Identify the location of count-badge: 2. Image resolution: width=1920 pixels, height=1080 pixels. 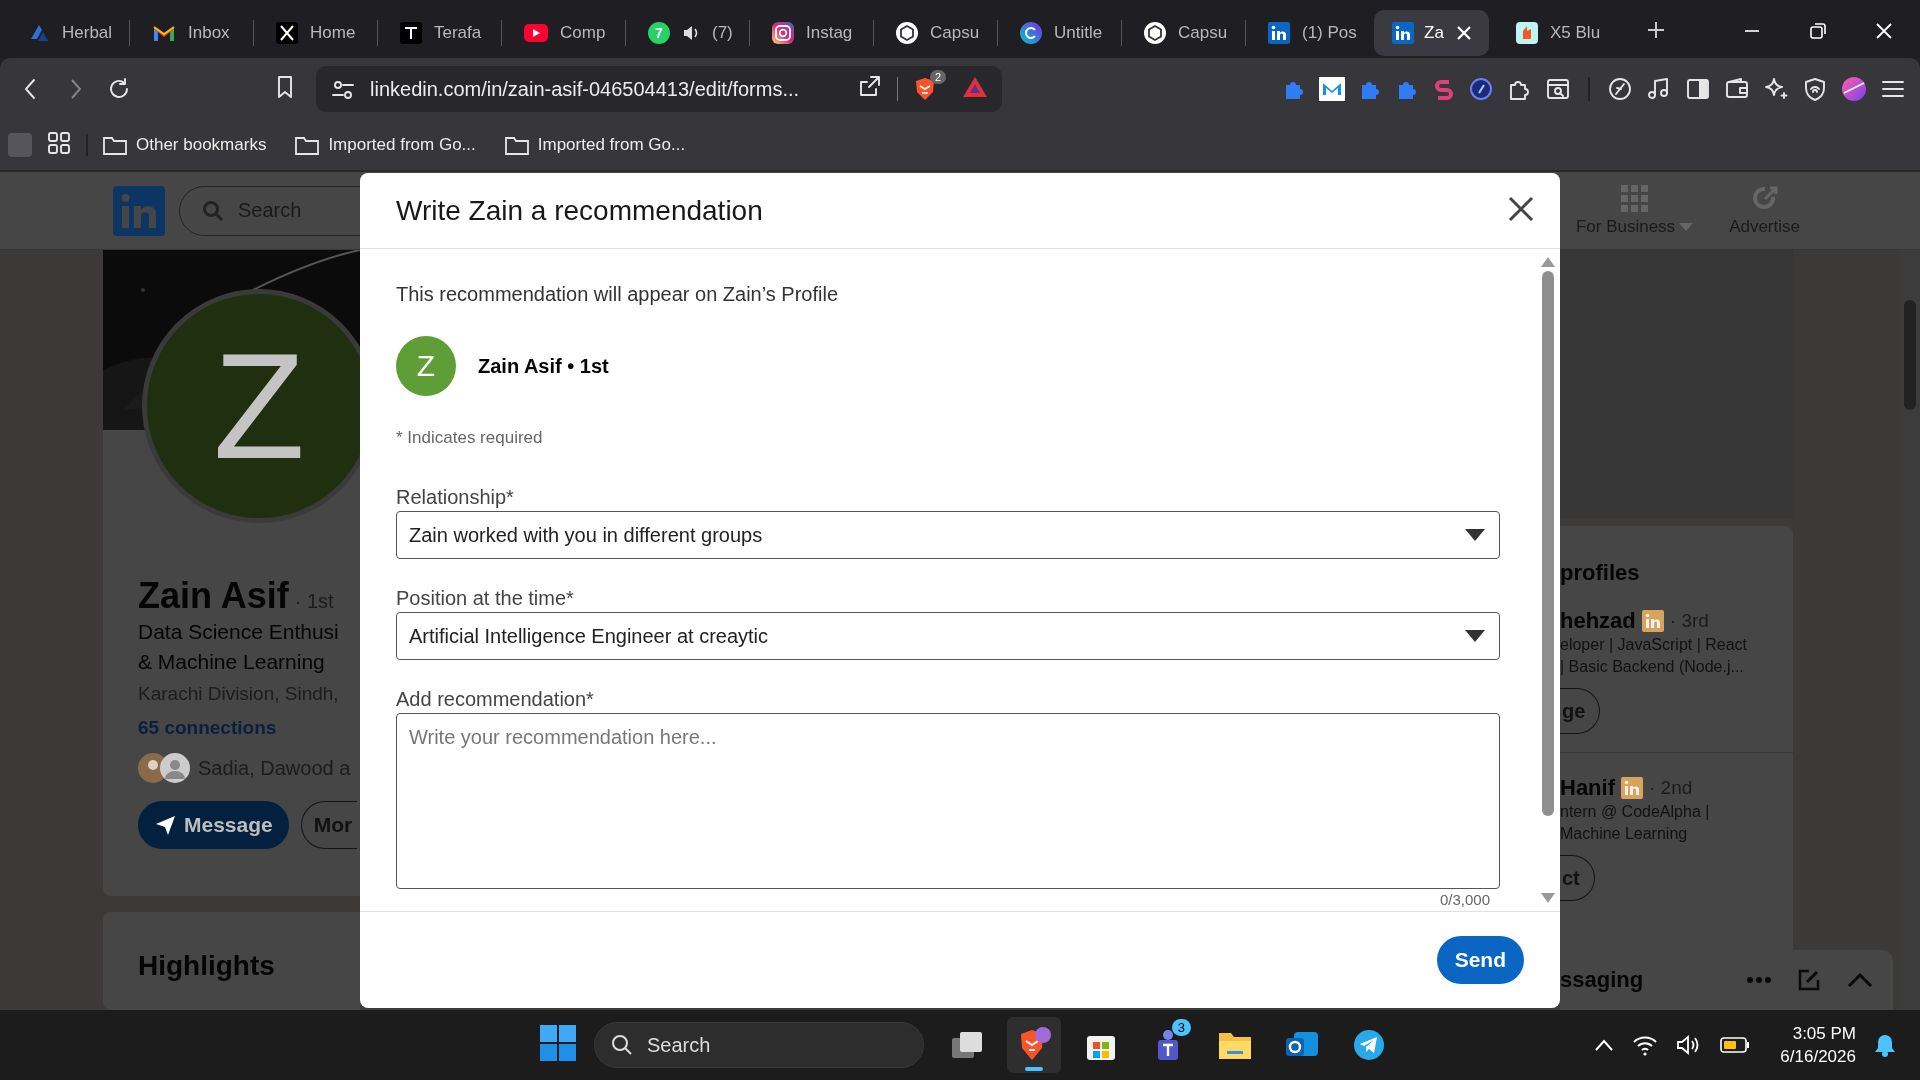
(937, 77).